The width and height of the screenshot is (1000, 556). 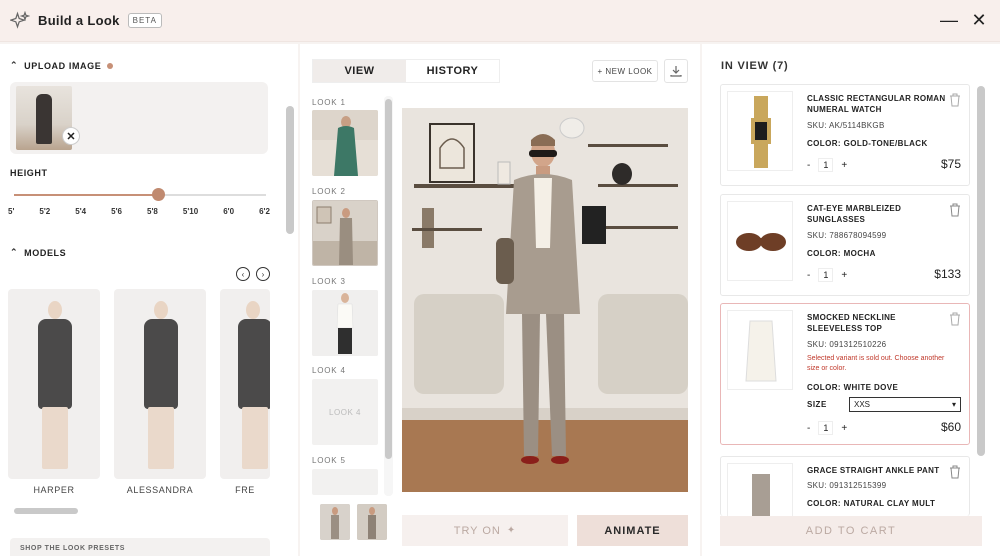 I want to click on tab-history: HISTORY, so click(x=452, y=71).